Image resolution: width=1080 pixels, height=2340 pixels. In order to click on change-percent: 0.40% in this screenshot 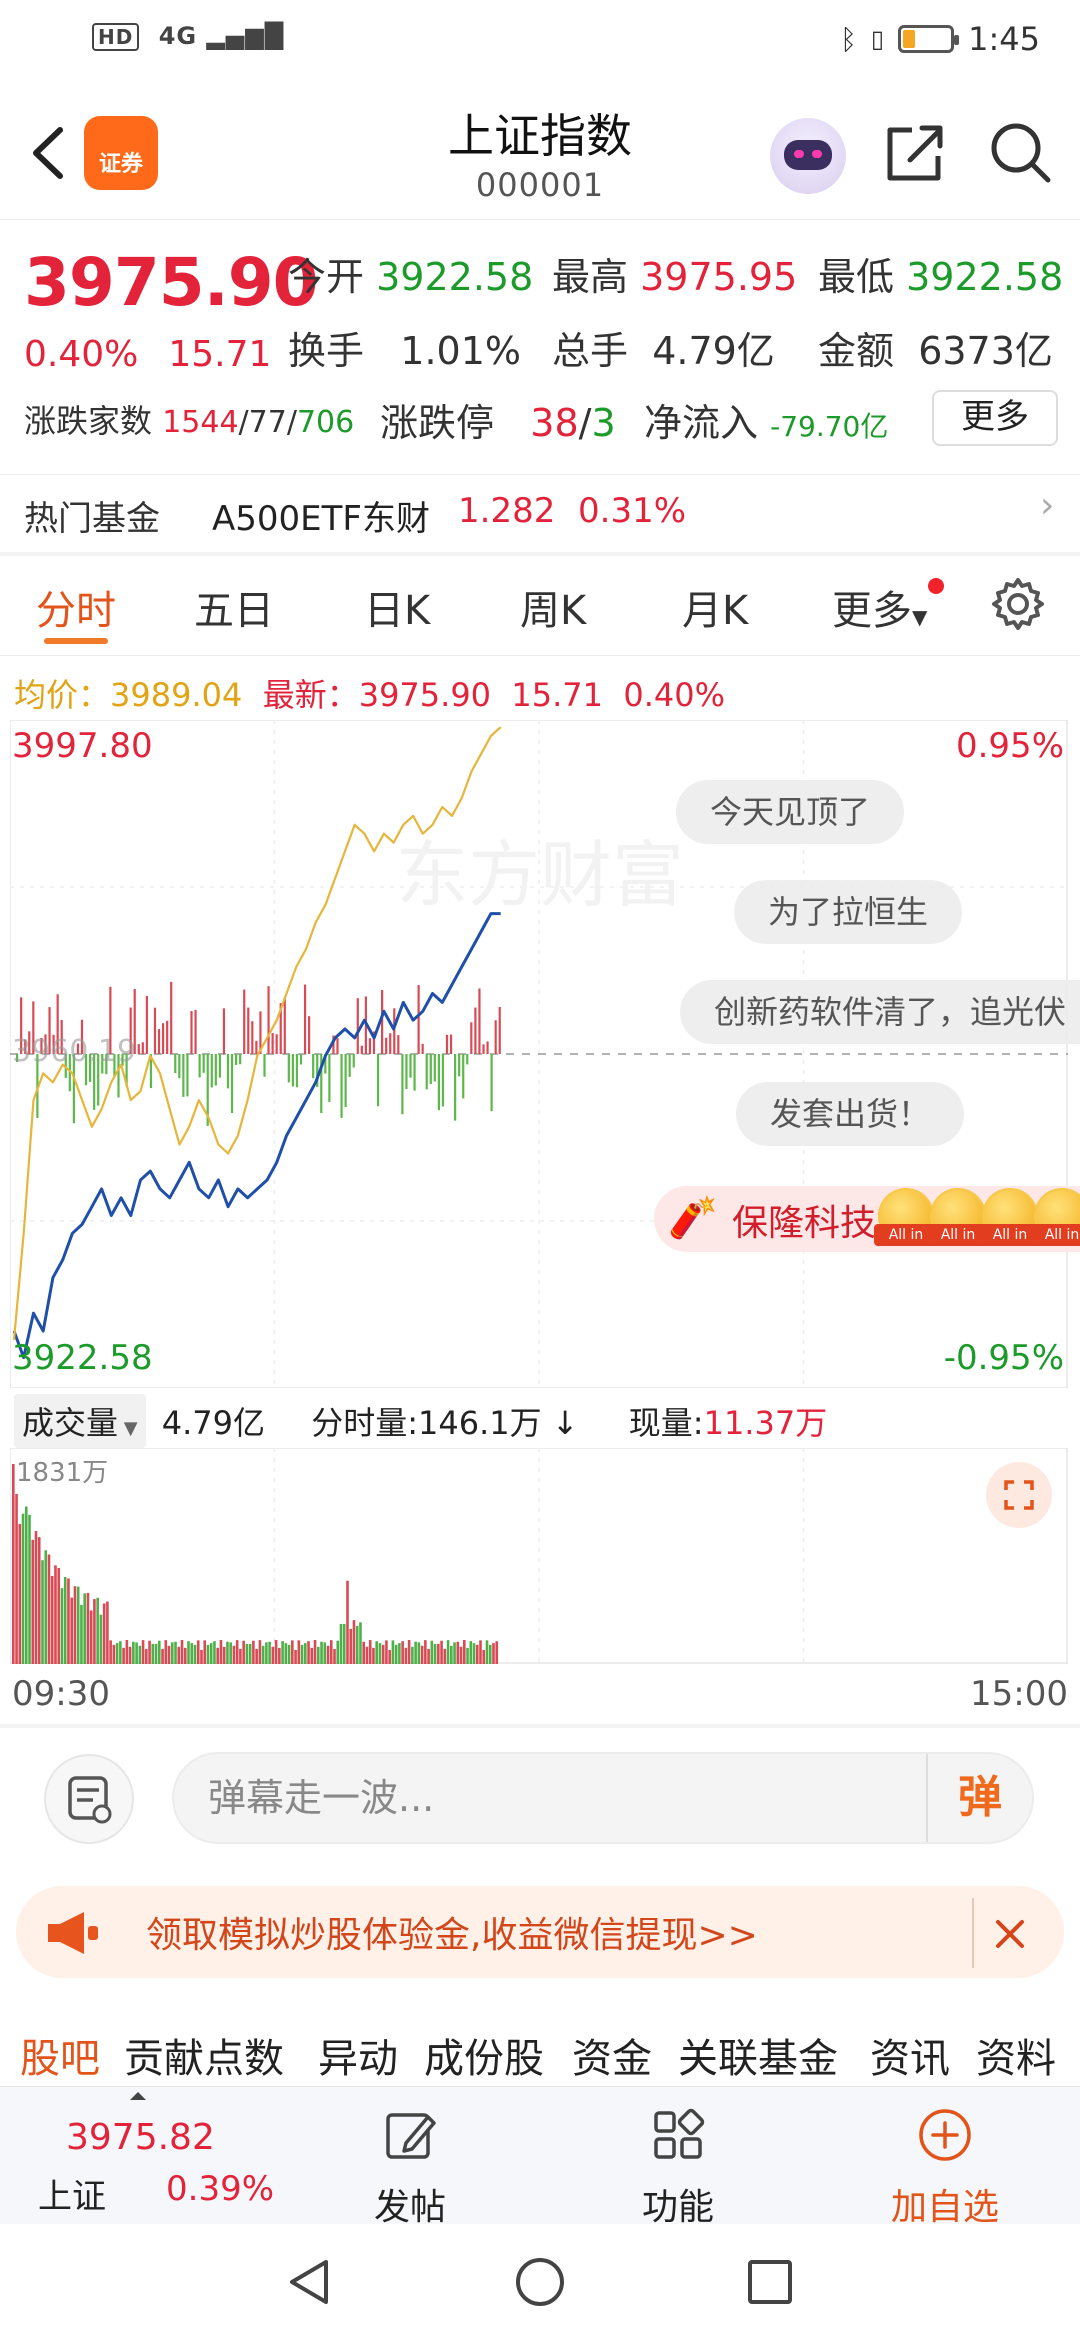, I will do `click(81, 354)`.